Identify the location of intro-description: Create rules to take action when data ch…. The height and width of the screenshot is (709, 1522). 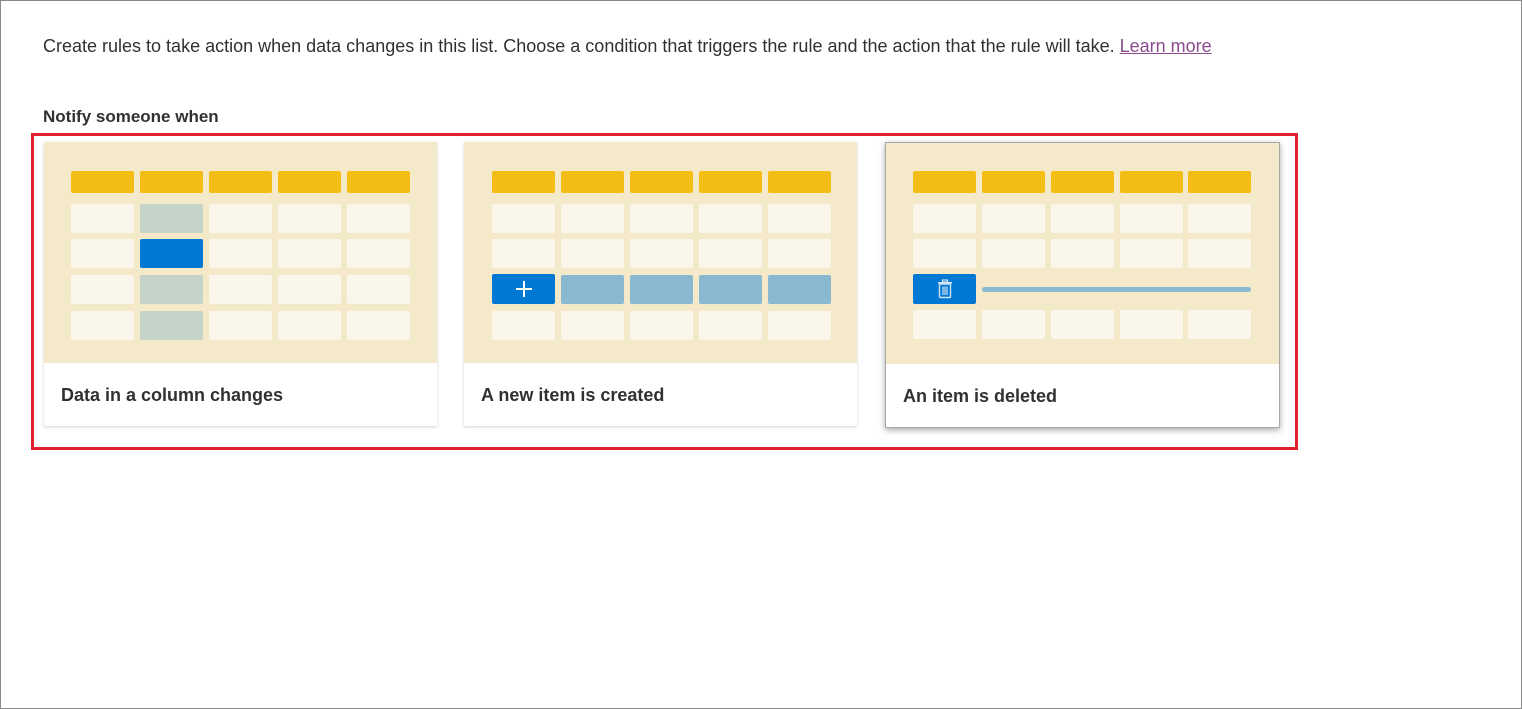
(581, 46).